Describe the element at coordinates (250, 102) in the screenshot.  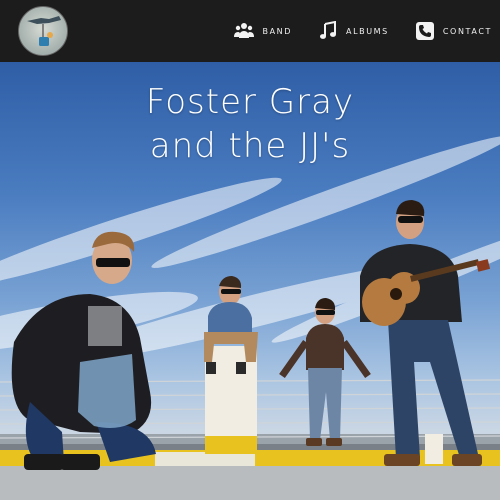
I see `hero-title-line1: Foster Gray` at that location.